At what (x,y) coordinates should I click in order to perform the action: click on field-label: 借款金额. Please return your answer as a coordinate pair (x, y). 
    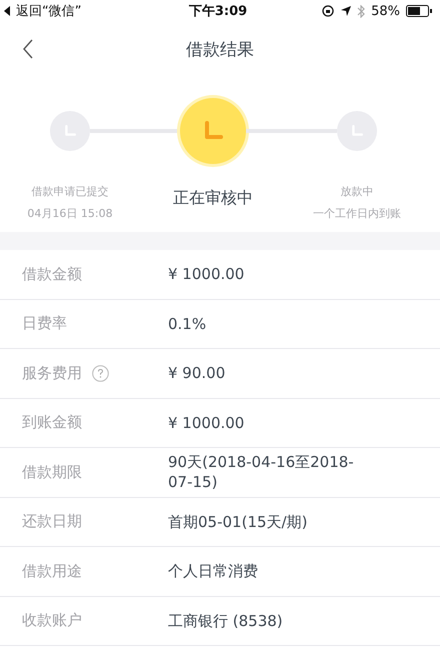
    Looking at the image, I should click on (52, 274).